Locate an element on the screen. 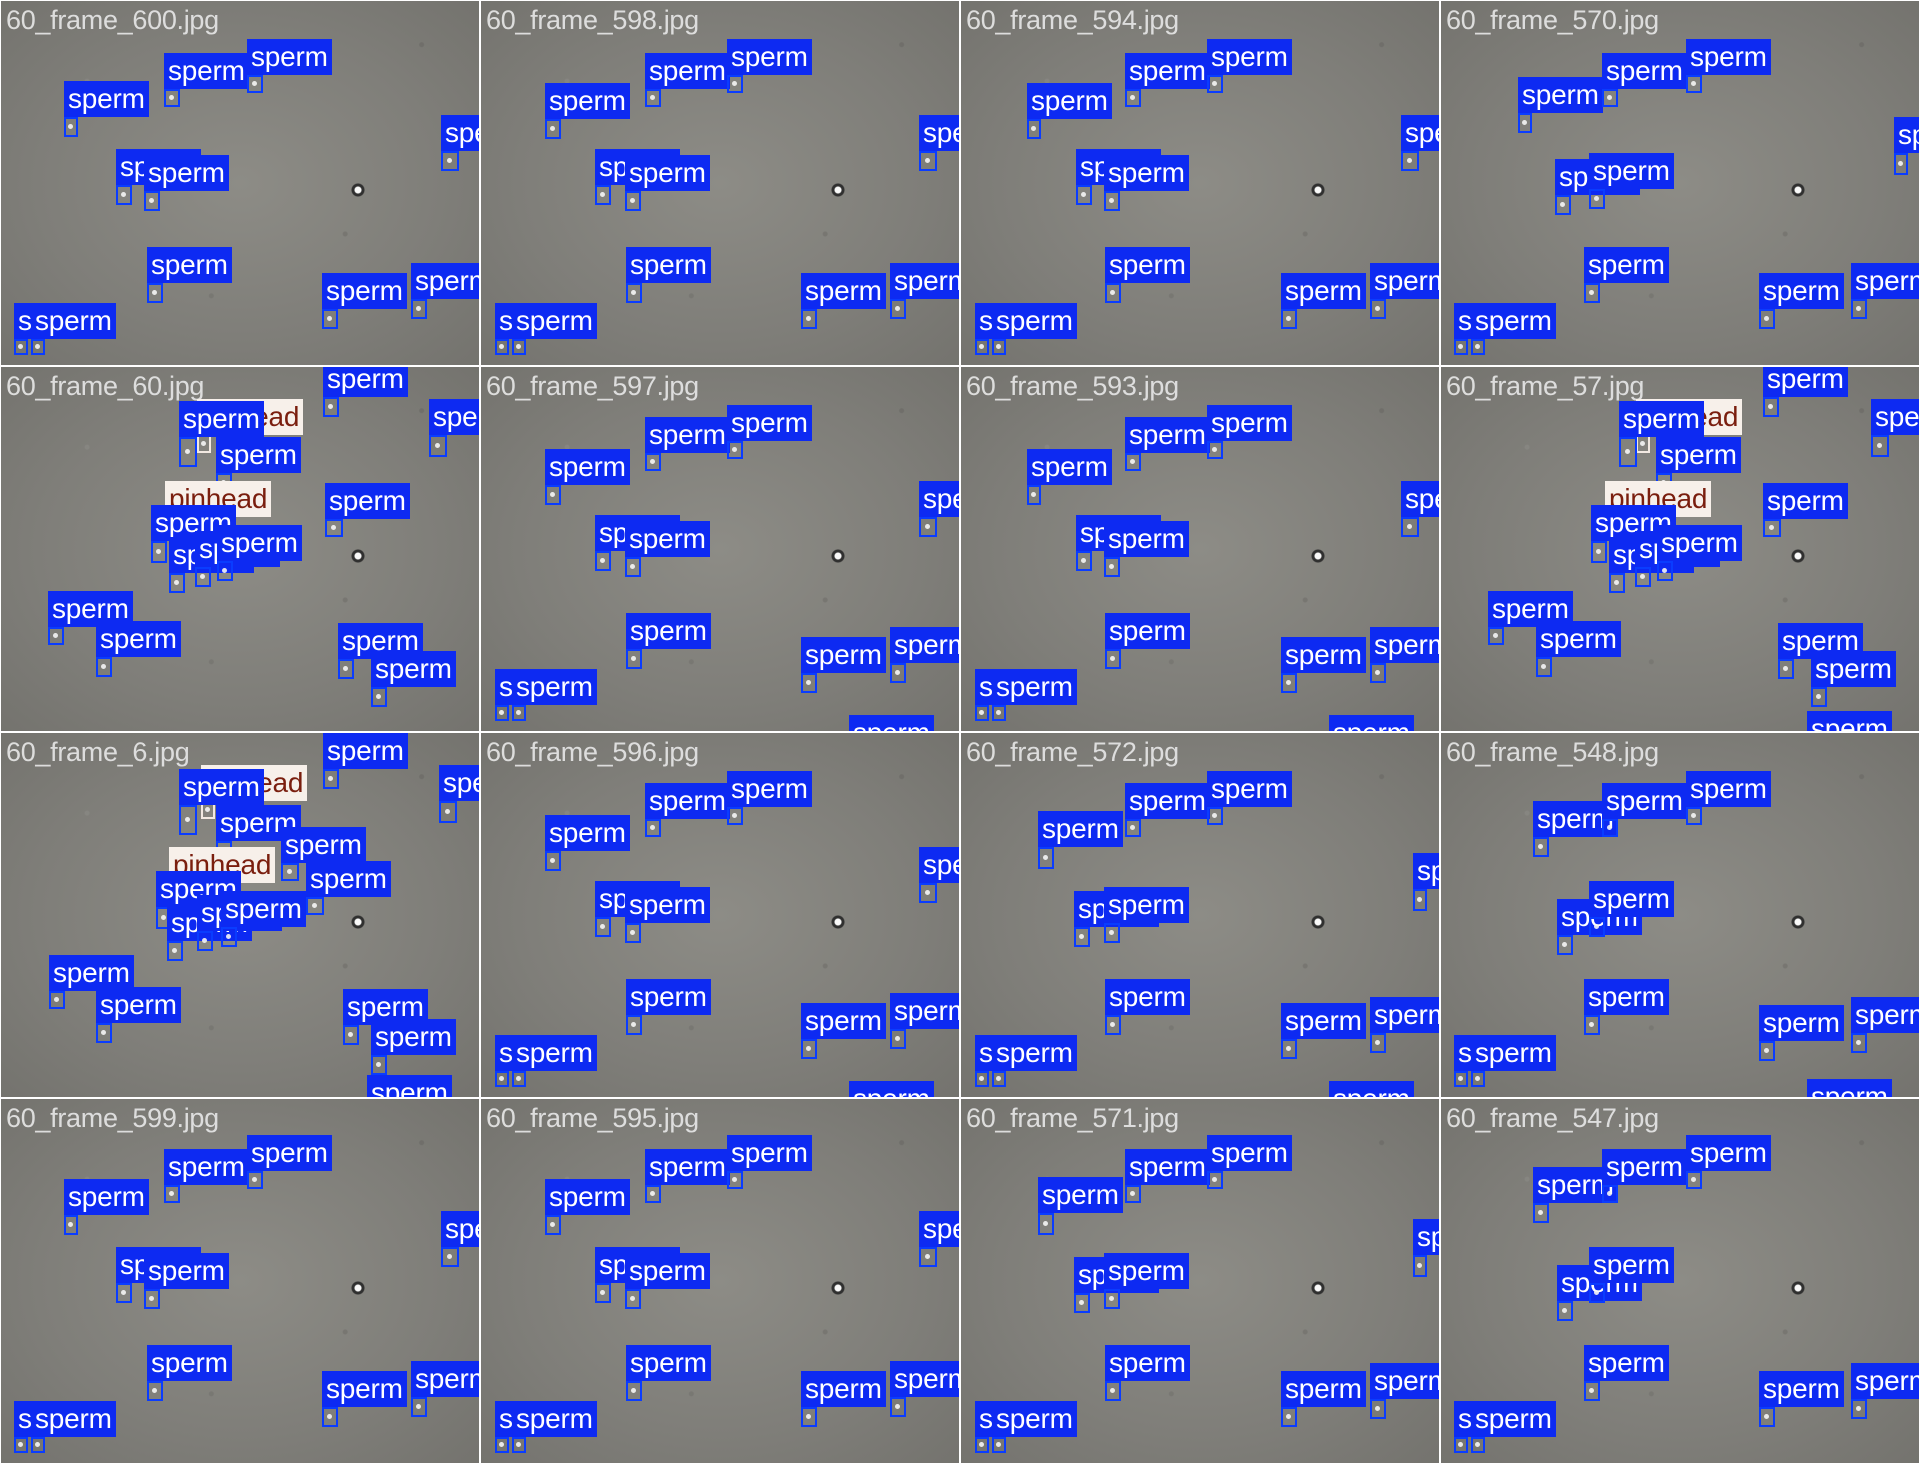 The image size is (1920, 1464). tile-filename: 60_frame_571.jpg is located at coordinates (1072, 1118).